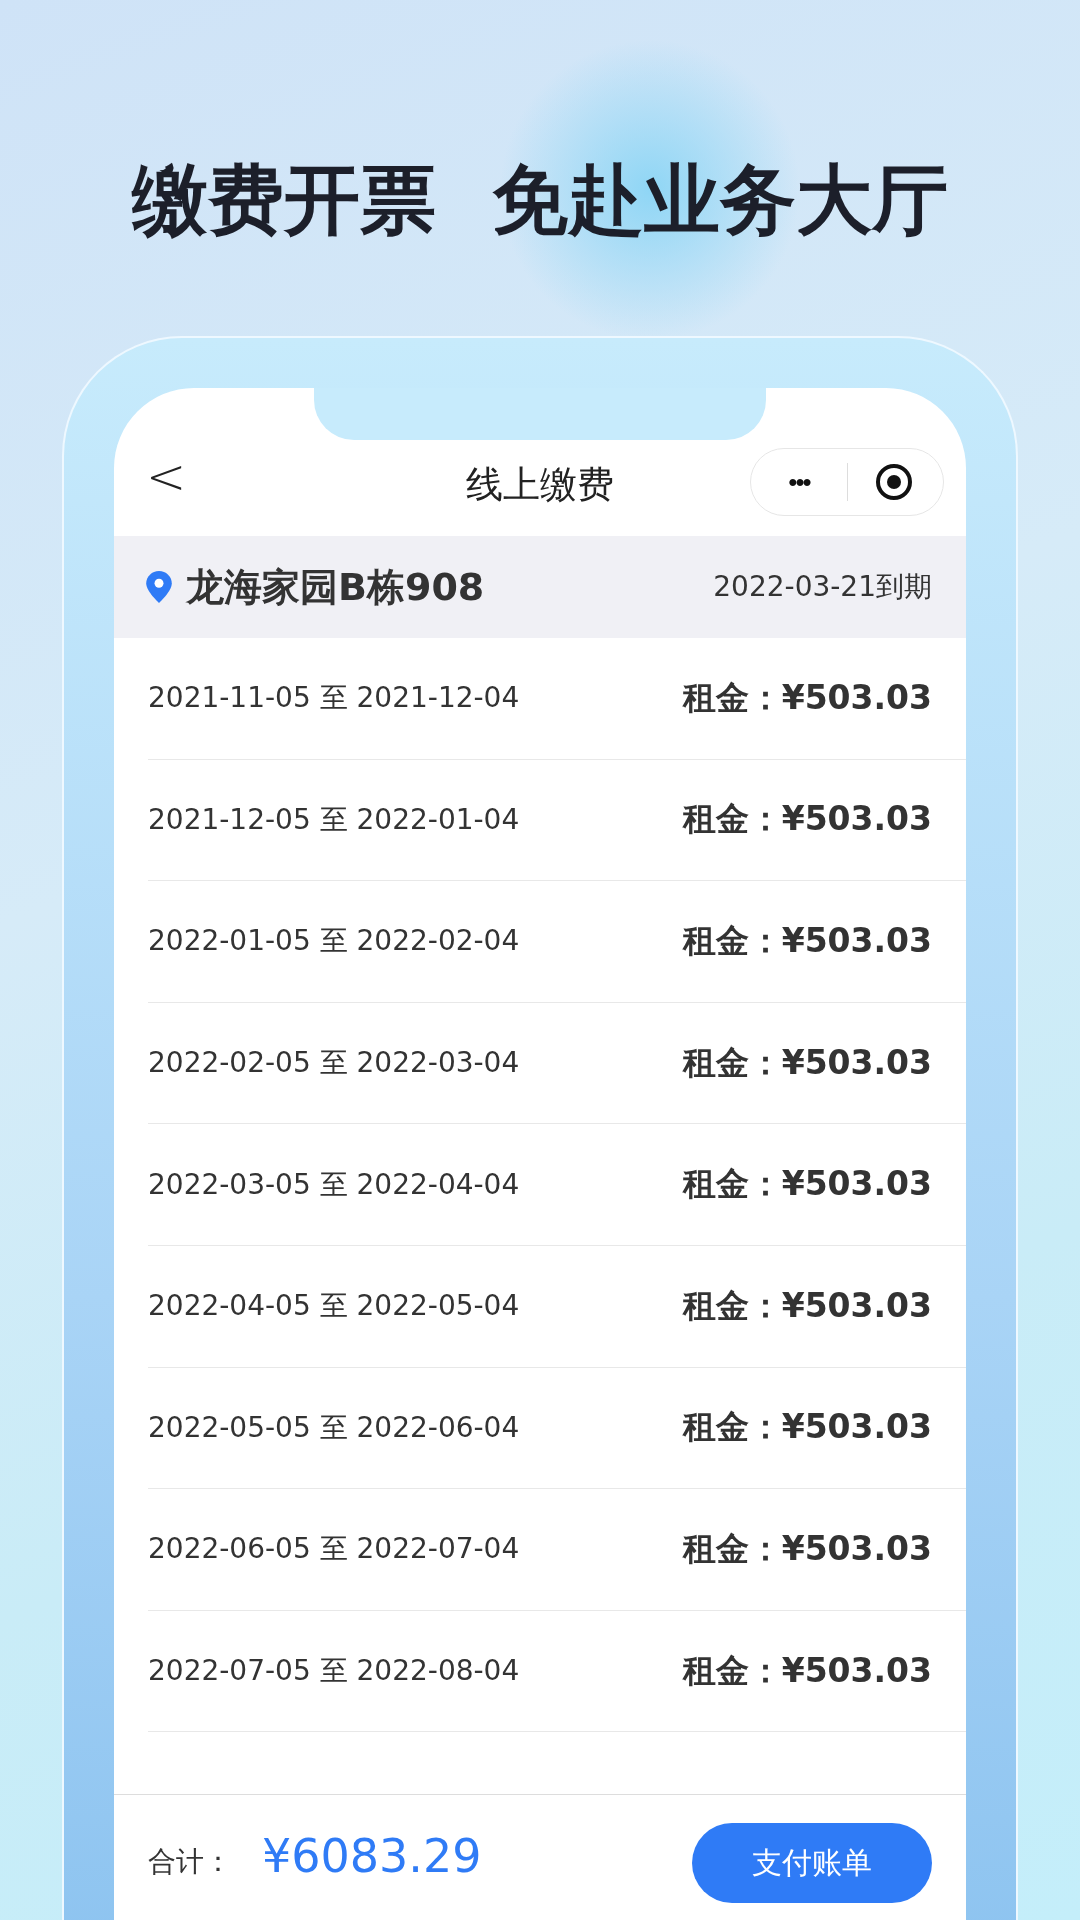  What do you see at coordinates (812, 1863) in the screenshot?
I see `pay-button: 支付账单` at bounding box center [812, 1863].